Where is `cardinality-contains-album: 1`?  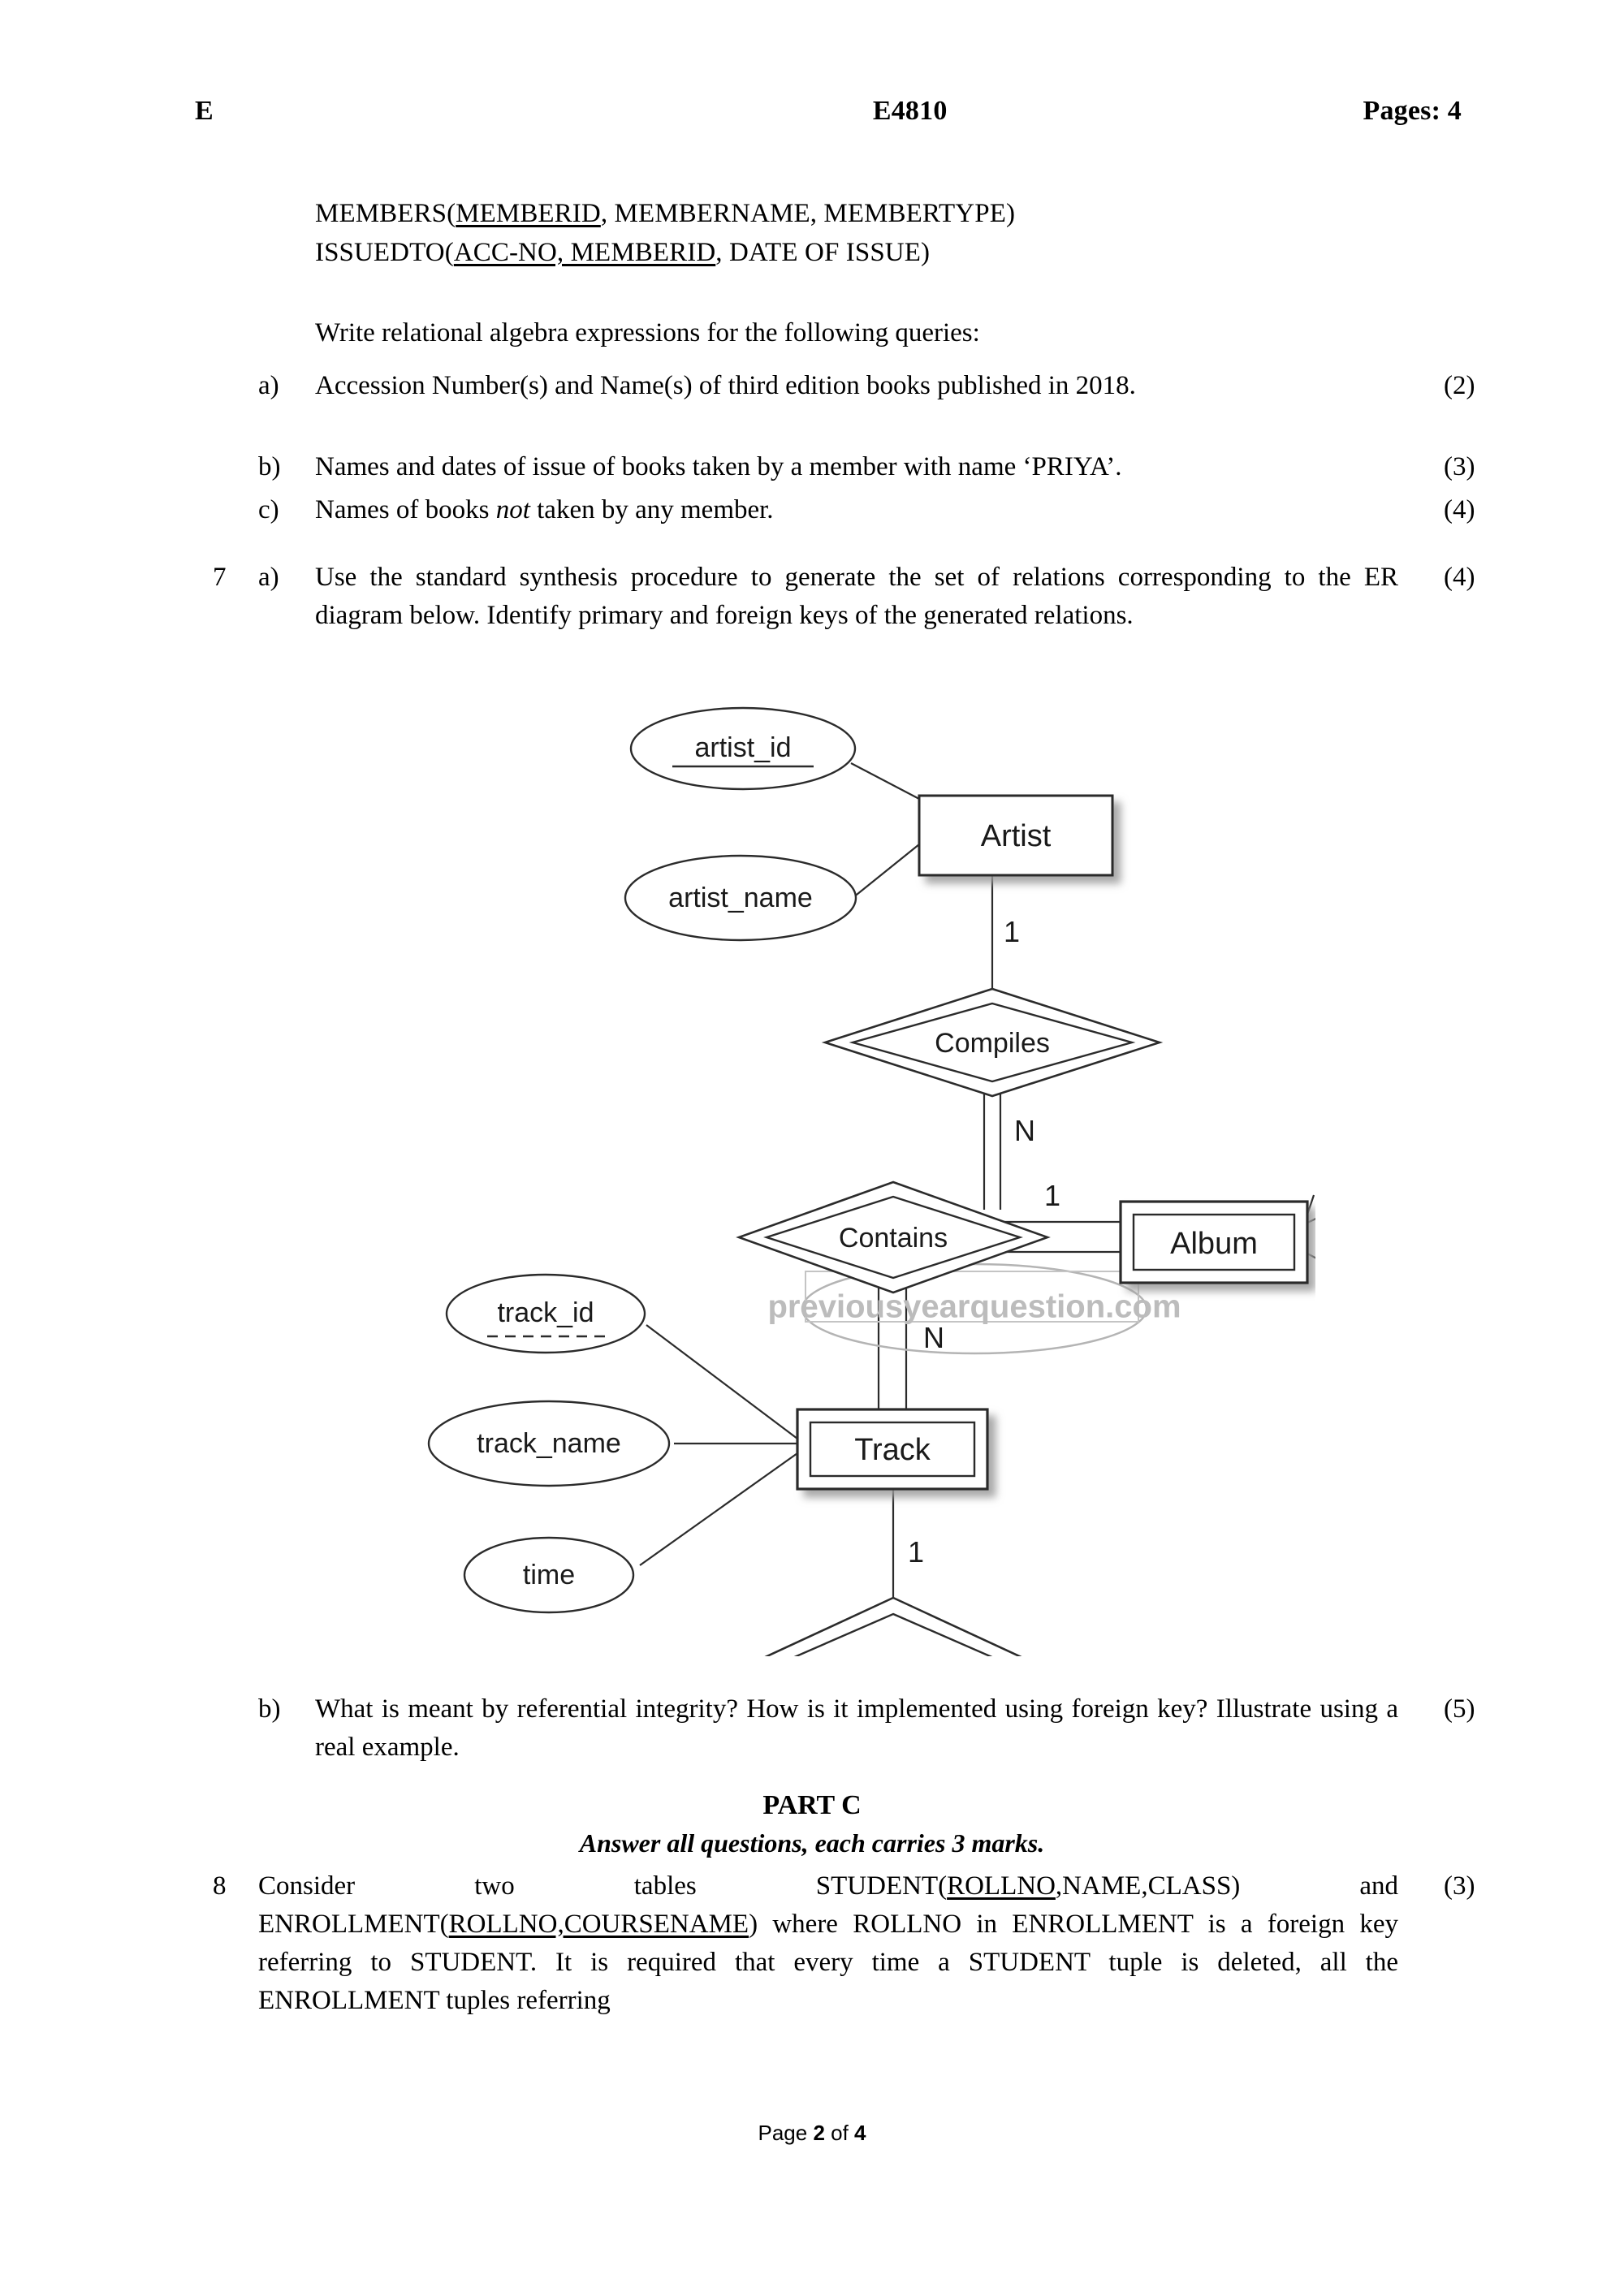
cardinality-contains-album: 1 is located at coordinates (1052, 1195).